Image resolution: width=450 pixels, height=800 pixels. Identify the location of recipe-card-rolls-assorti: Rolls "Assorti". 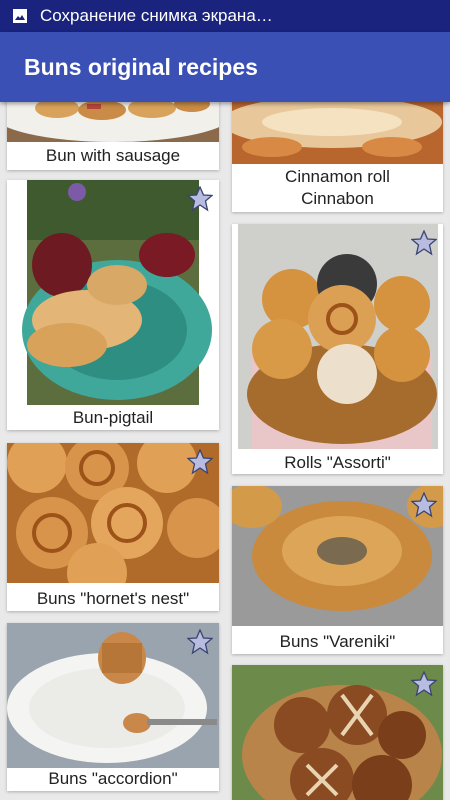
(337, 349).